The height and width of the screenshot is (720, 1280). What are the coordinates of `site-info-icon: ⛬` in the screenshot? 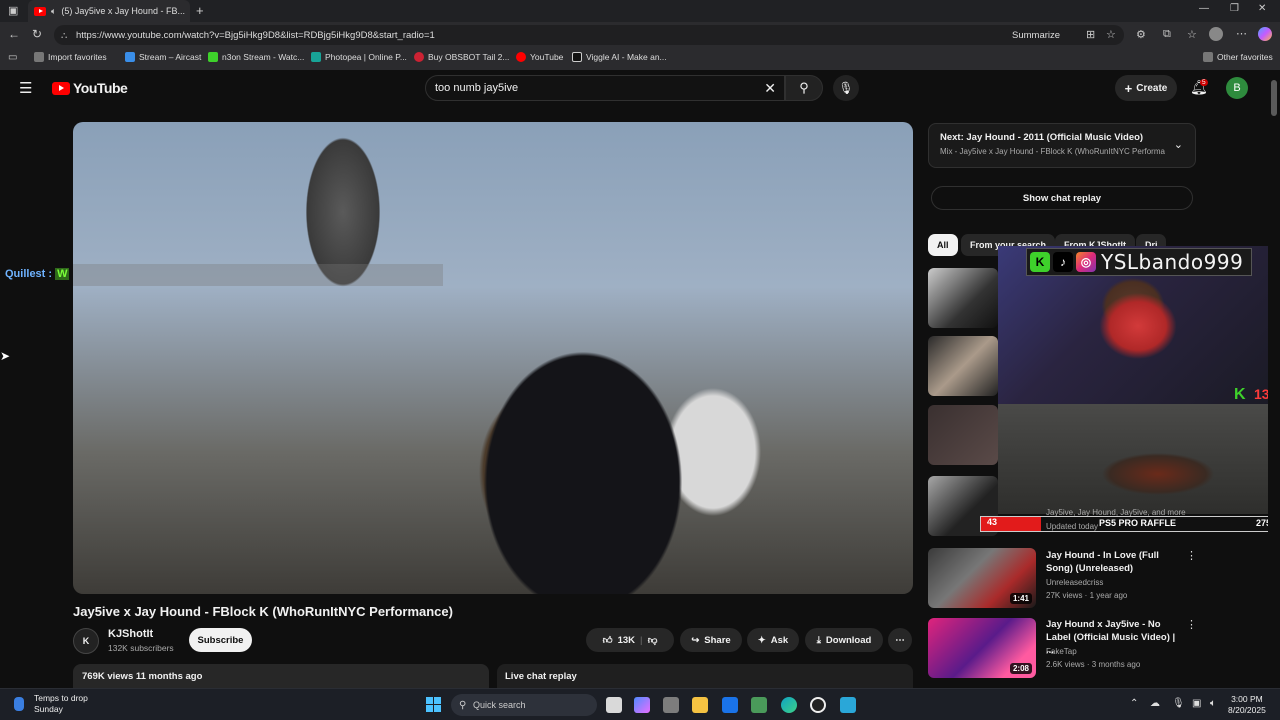 It's located at (64, 35).